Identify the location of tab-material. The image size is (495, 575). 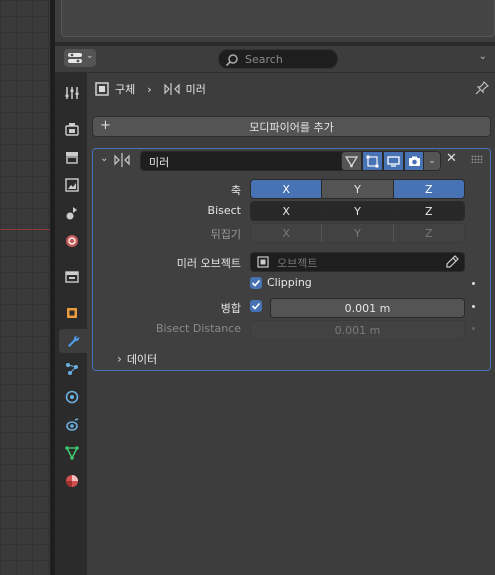
(71, 481).